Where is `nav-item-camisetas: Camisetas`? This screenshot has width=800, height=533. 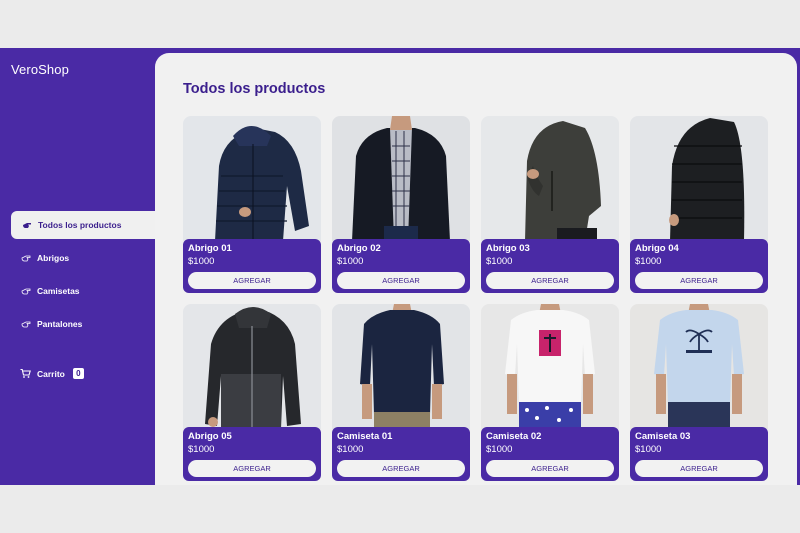 nav-item-camisetas: Camisetas is located at coordinates (77, 291).